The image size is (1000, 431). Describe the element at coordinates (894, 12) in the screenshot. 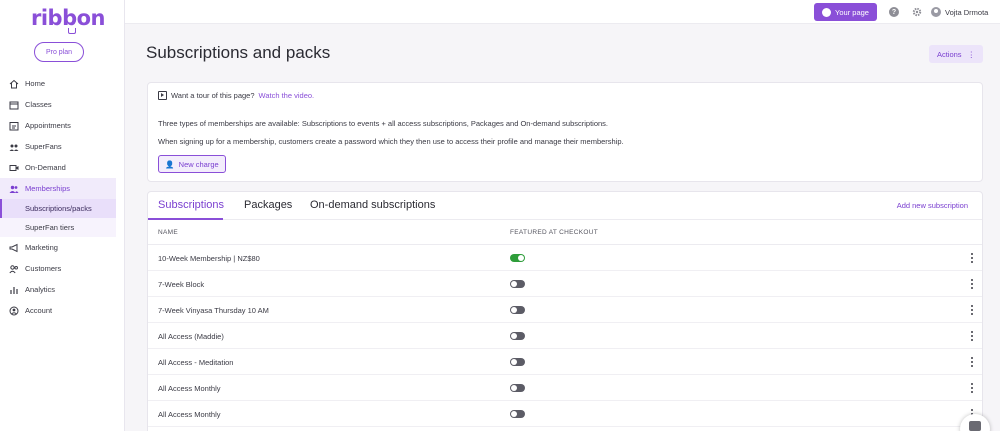

I see `help-icon: ?` at that location.